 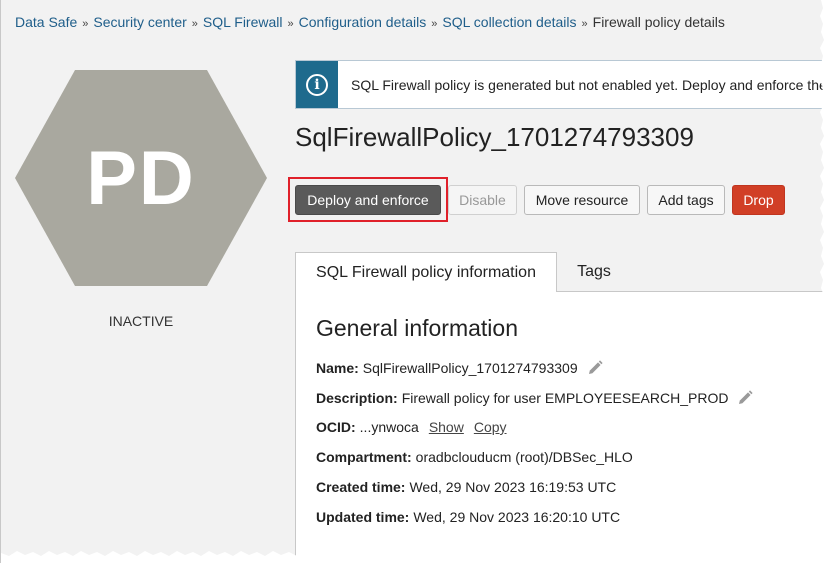 I want to click on tab-sql-firewall-policy-information: SQL Firewall policy information, so click(x=426, y=272).